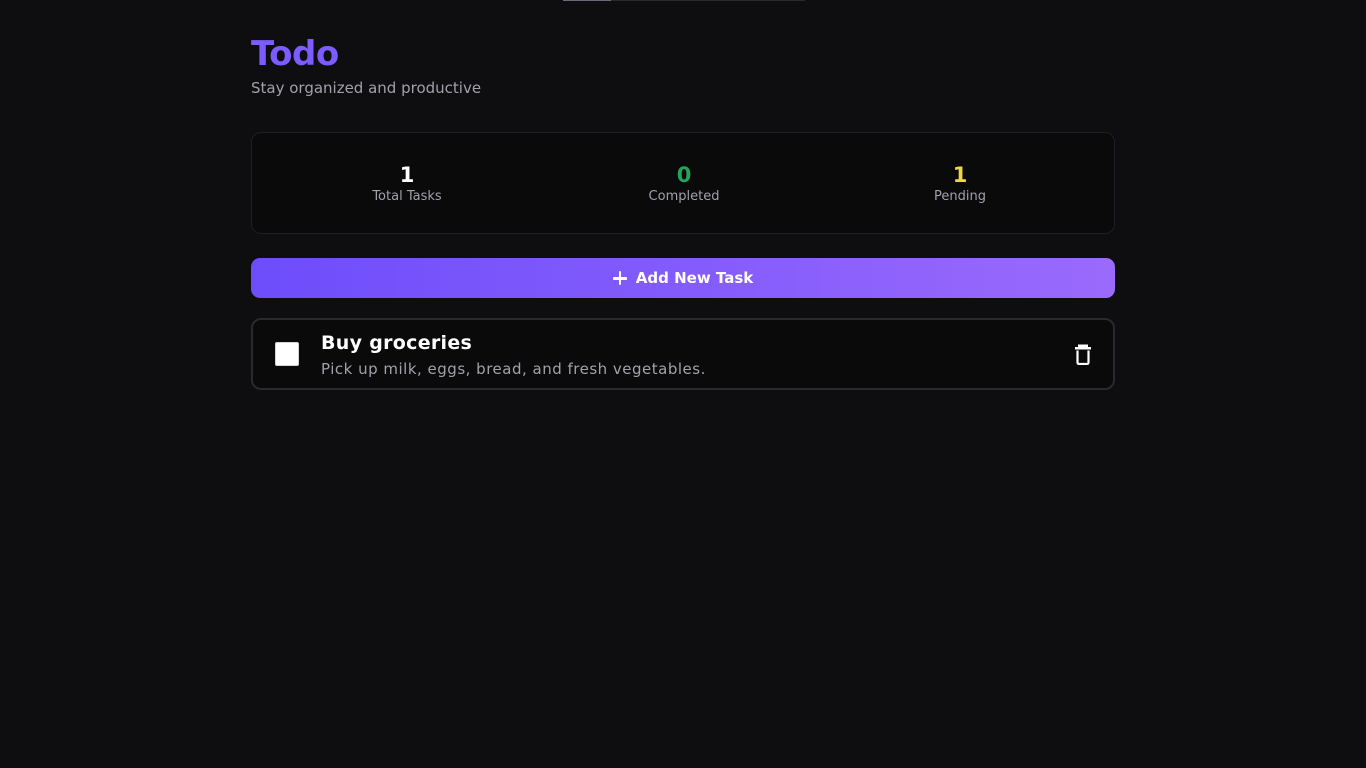 This screenshot has height=768, width=1366. I want to click on top-scroll-indicator, so click(684, 0).